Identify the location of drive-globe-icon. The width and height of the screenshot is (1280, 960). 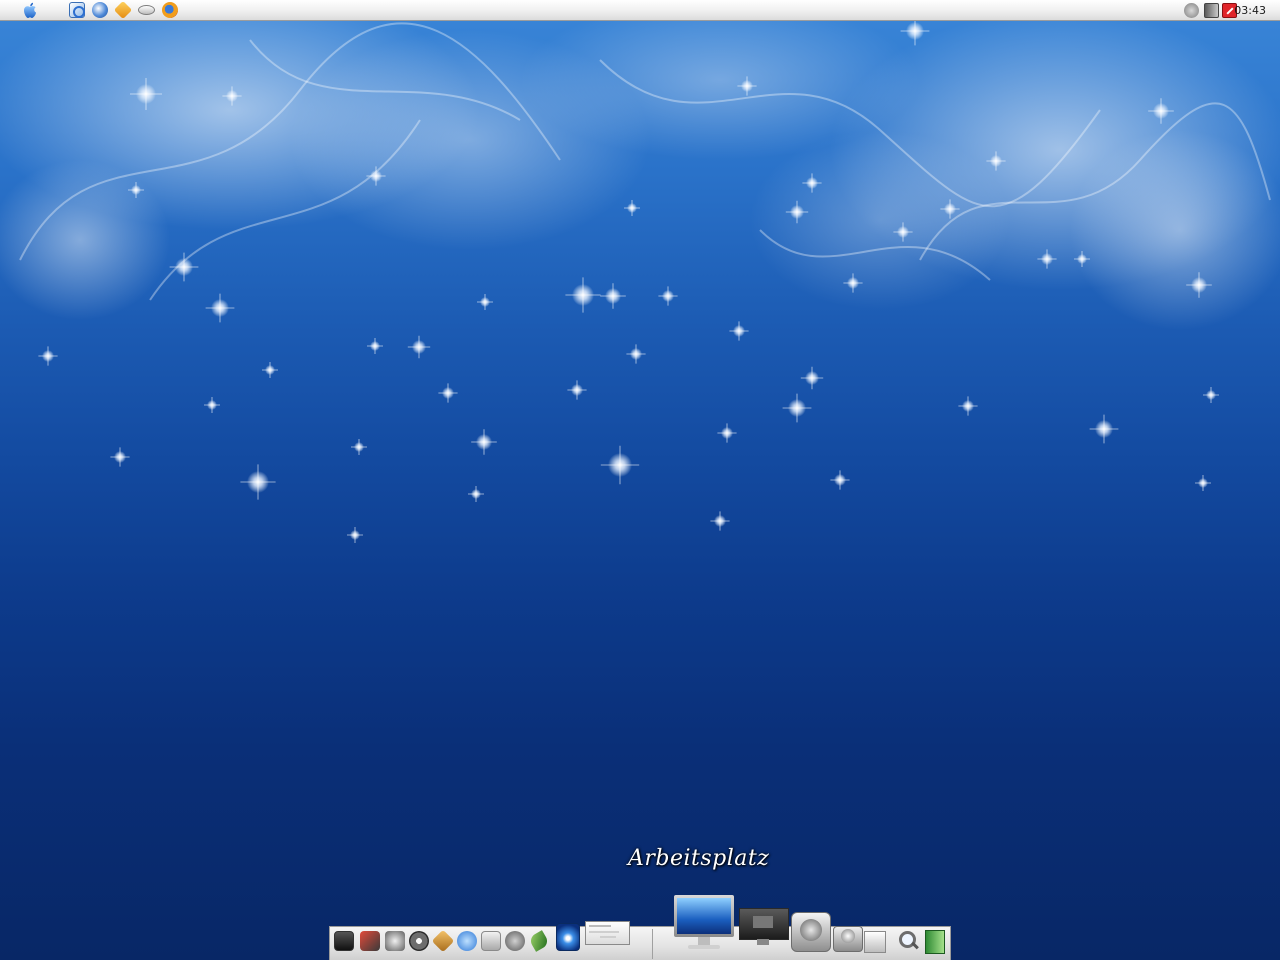
(848, 939).